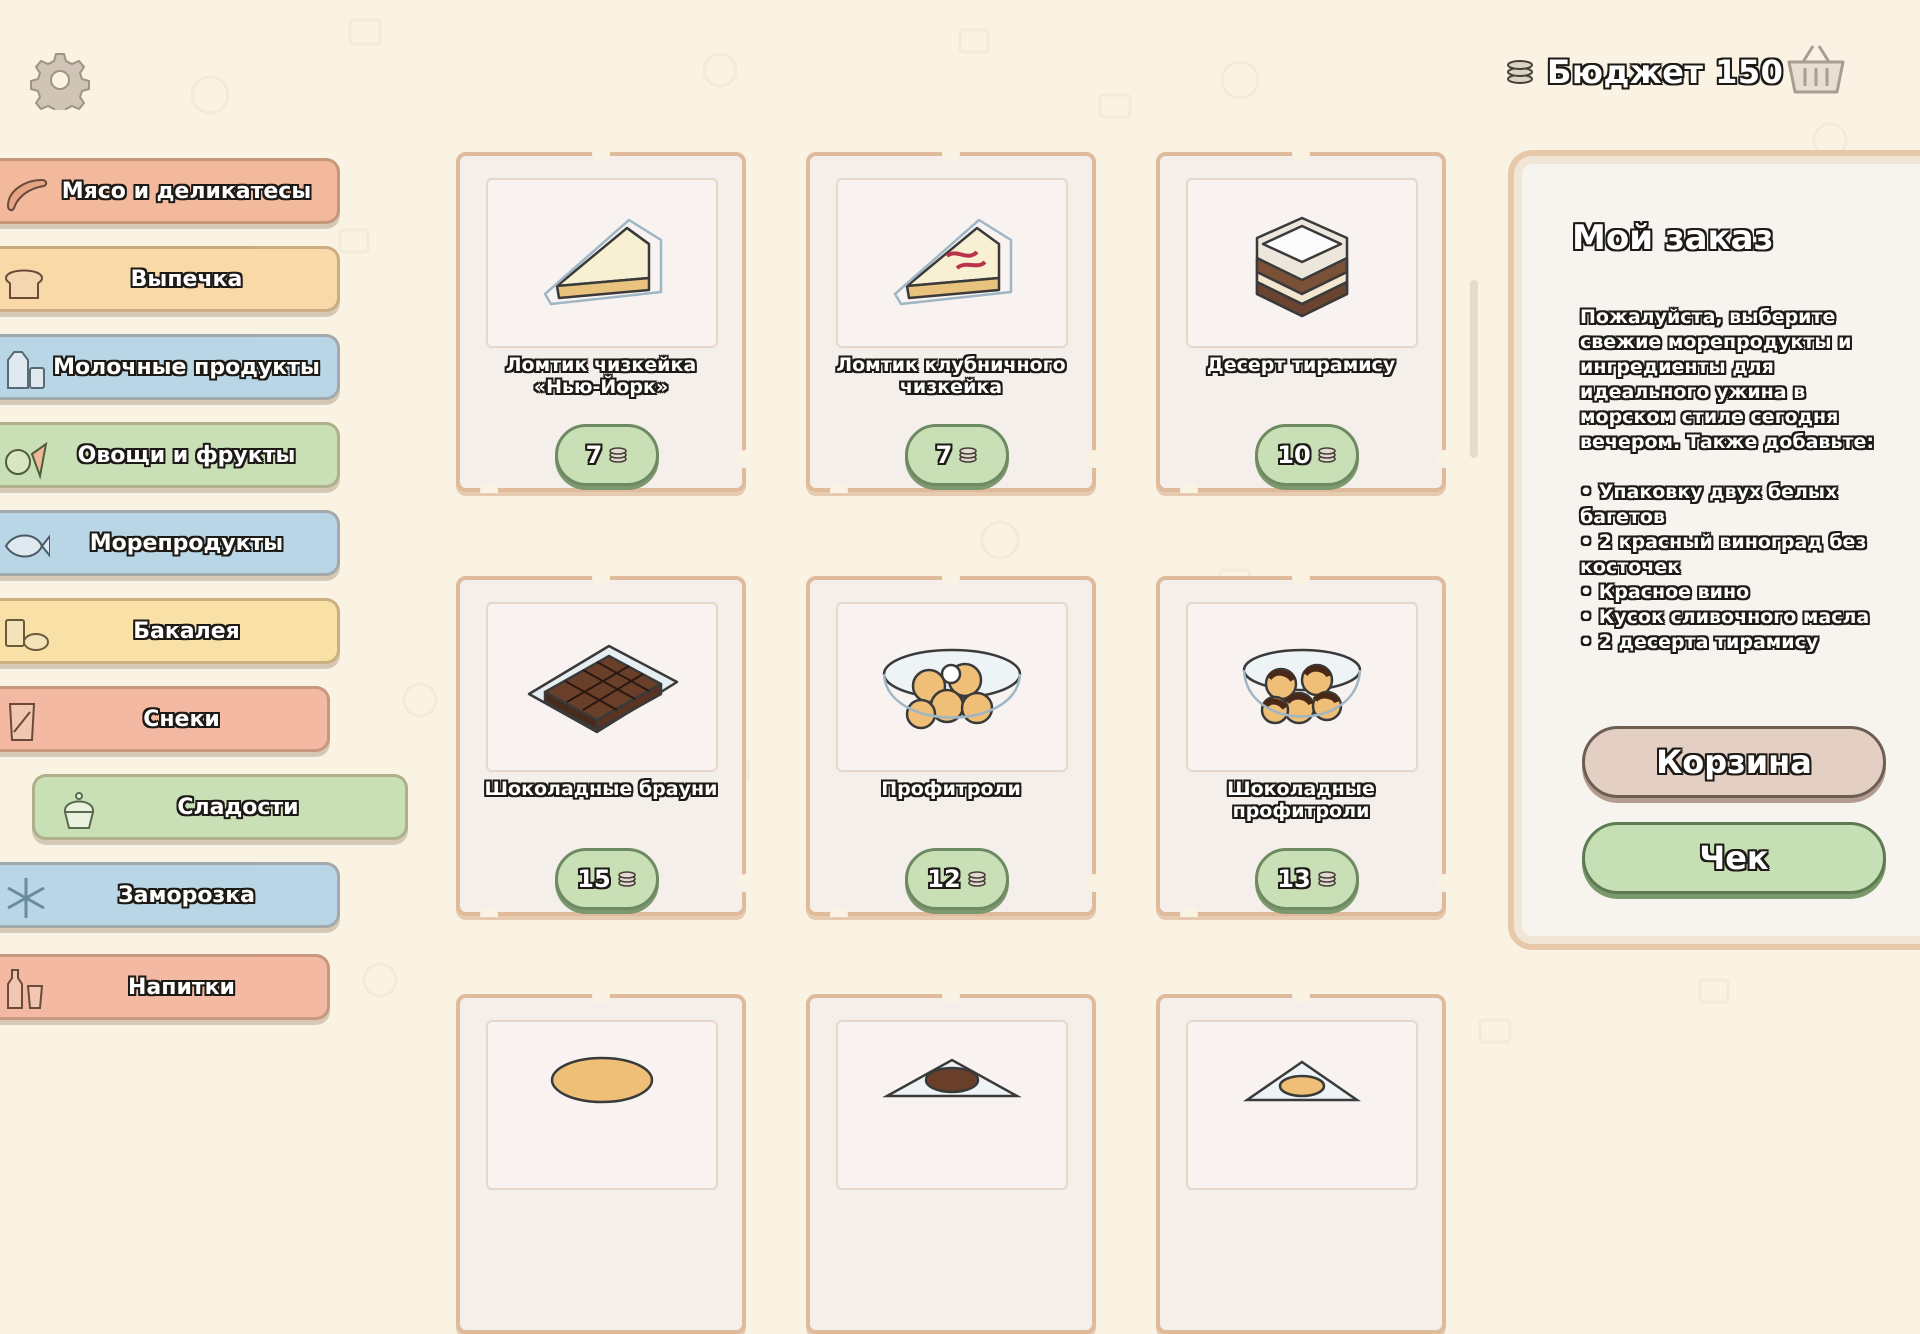 The image size is (1920, 1334). Describe the element at coordinates (22, 722) in the screenshot. I see `snack-bag-icon` at that location.